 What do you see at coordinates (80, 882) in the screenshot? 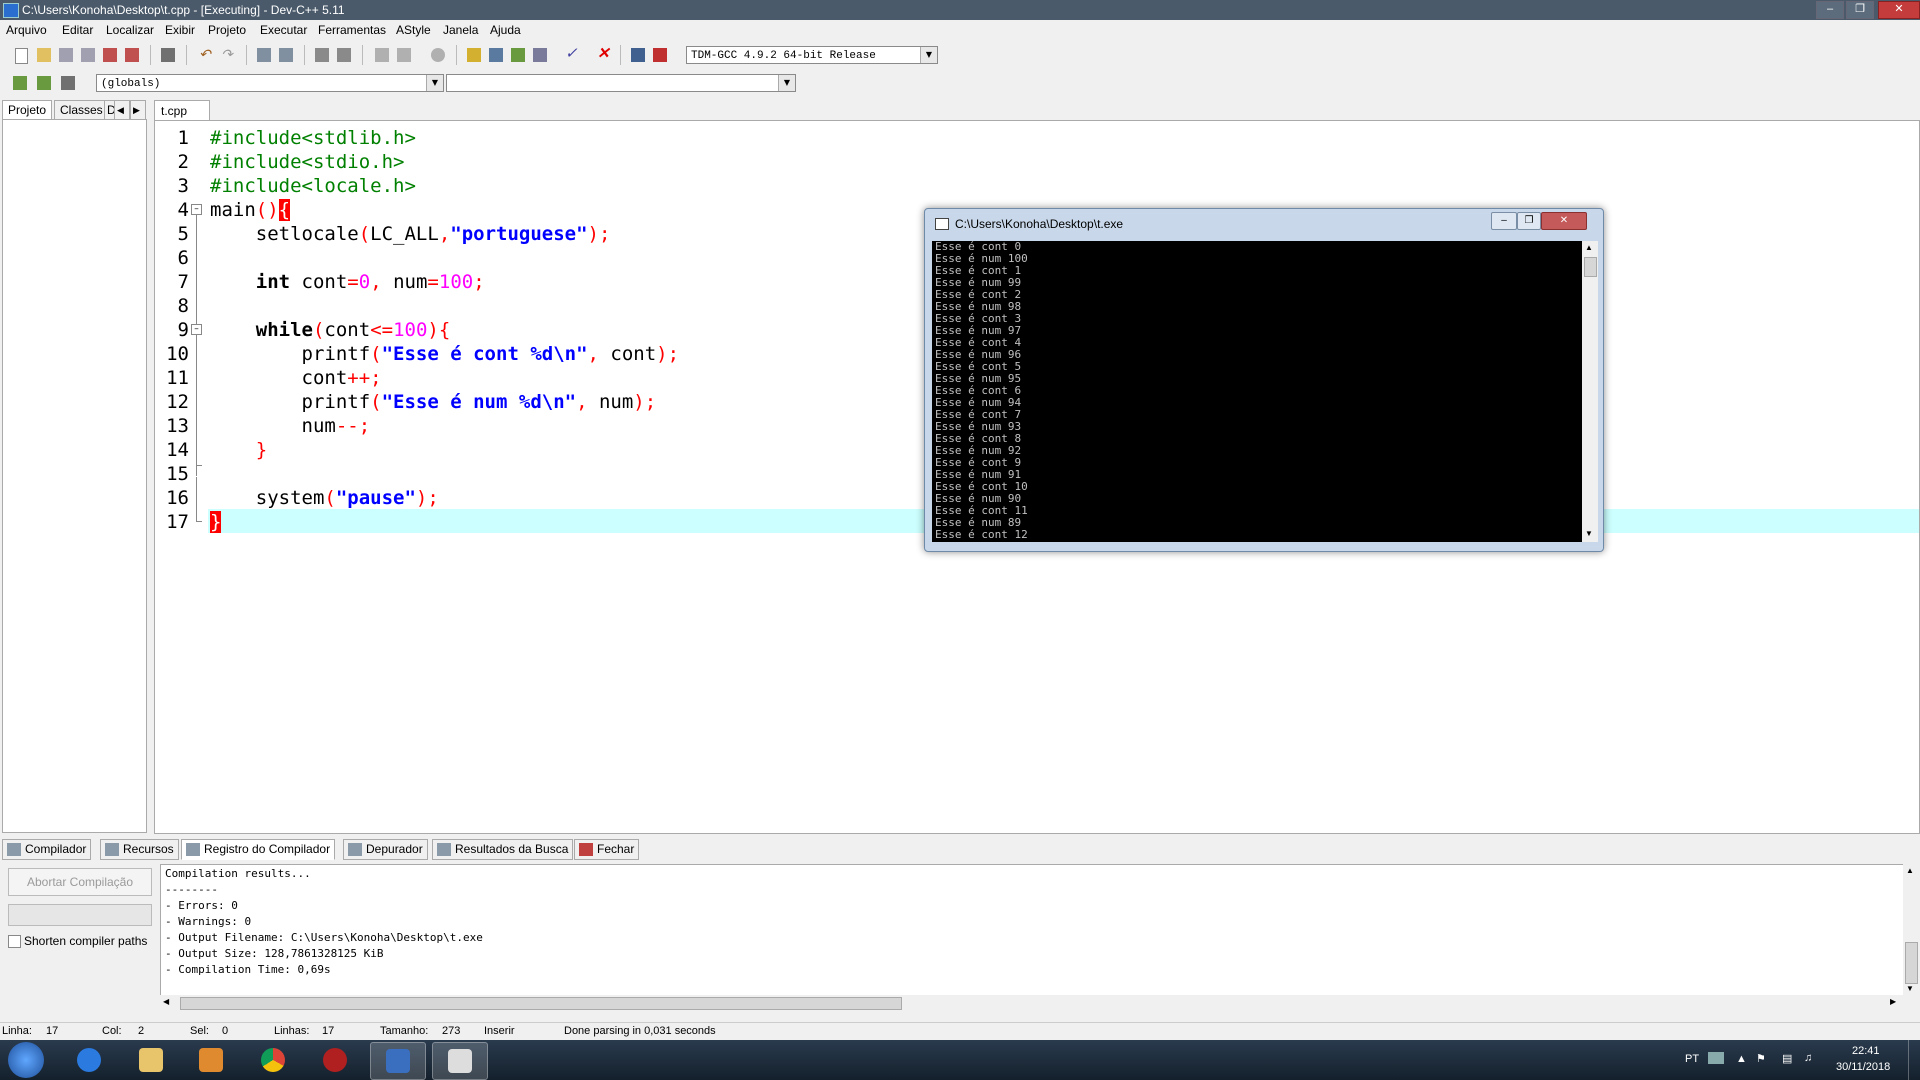
I see `abort-compilation-button: Abortar Compilação` at bounding box center [80, 882].